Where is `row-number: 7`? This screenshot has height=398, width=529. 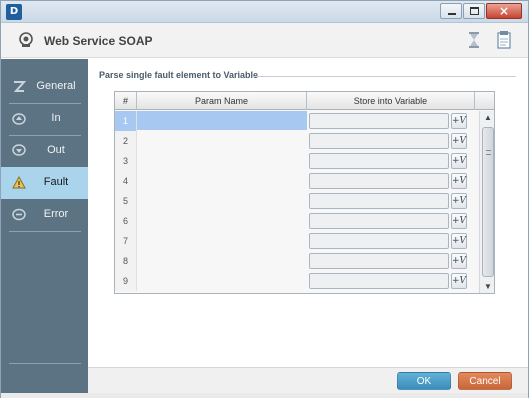 row-number: 7 is located at coordinates (126, 241).